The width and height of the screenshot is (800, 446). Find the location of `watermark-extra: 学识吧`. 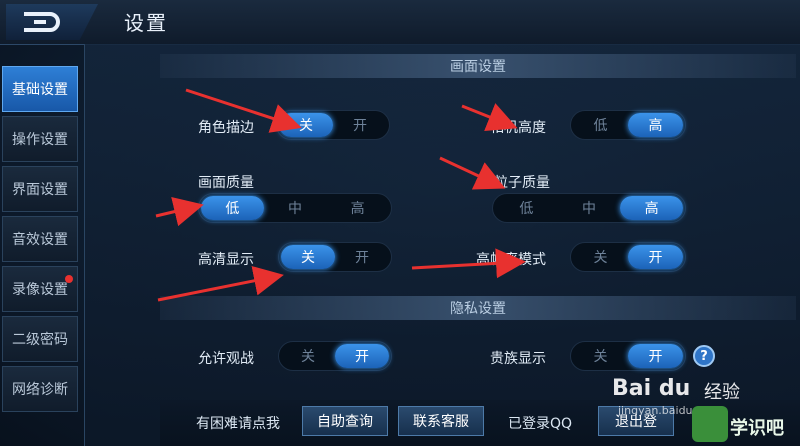

watermark-extra: 学识吧 is located at coordinates (757, 428).